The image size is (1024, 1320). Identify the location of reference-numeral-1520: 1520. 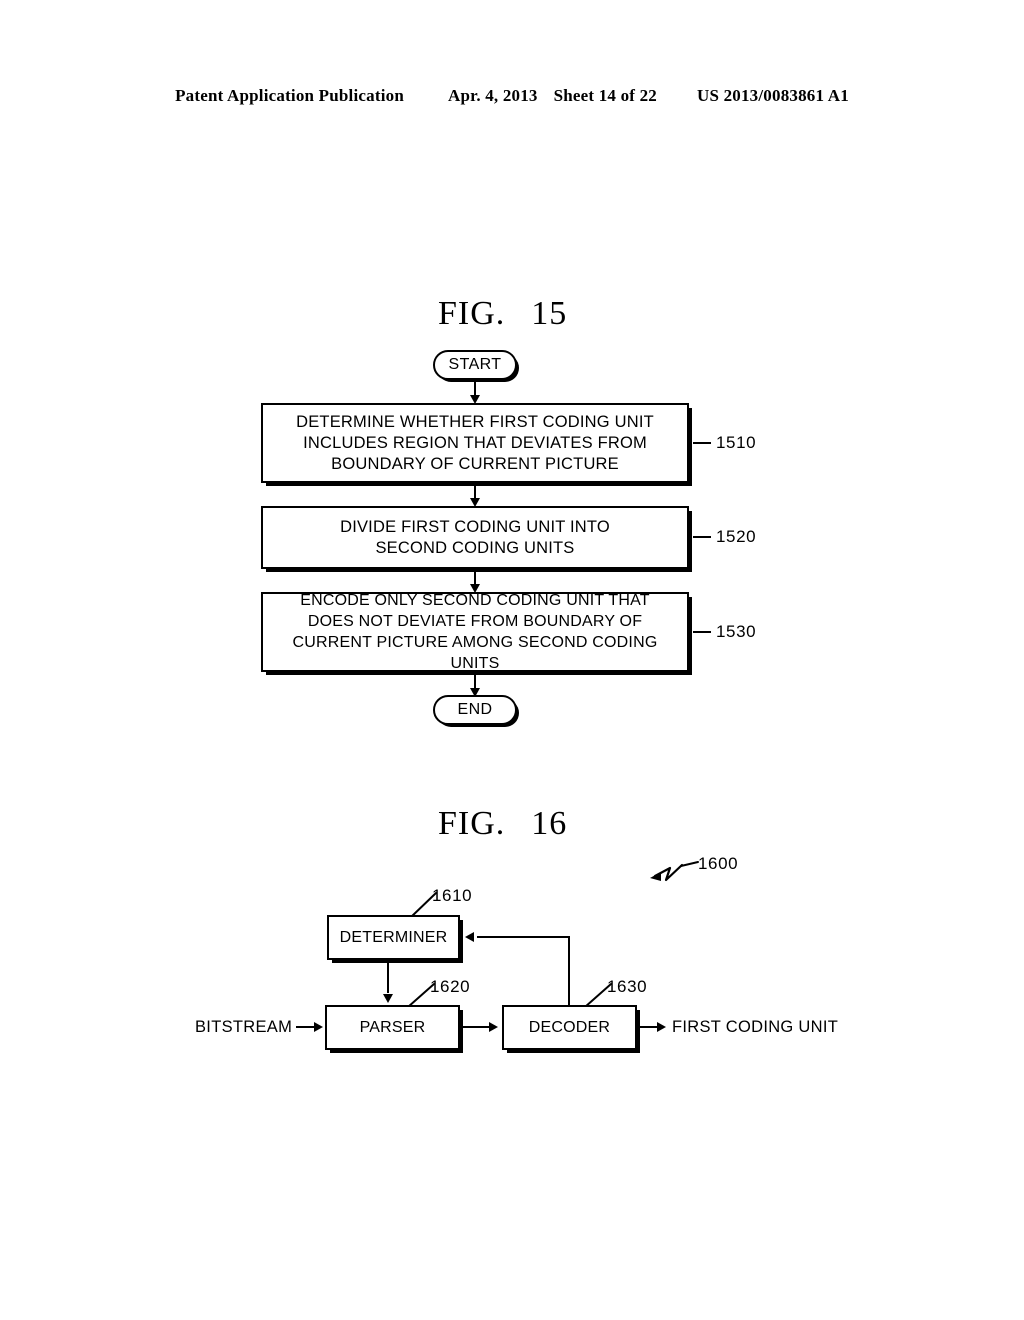
(736, 536).